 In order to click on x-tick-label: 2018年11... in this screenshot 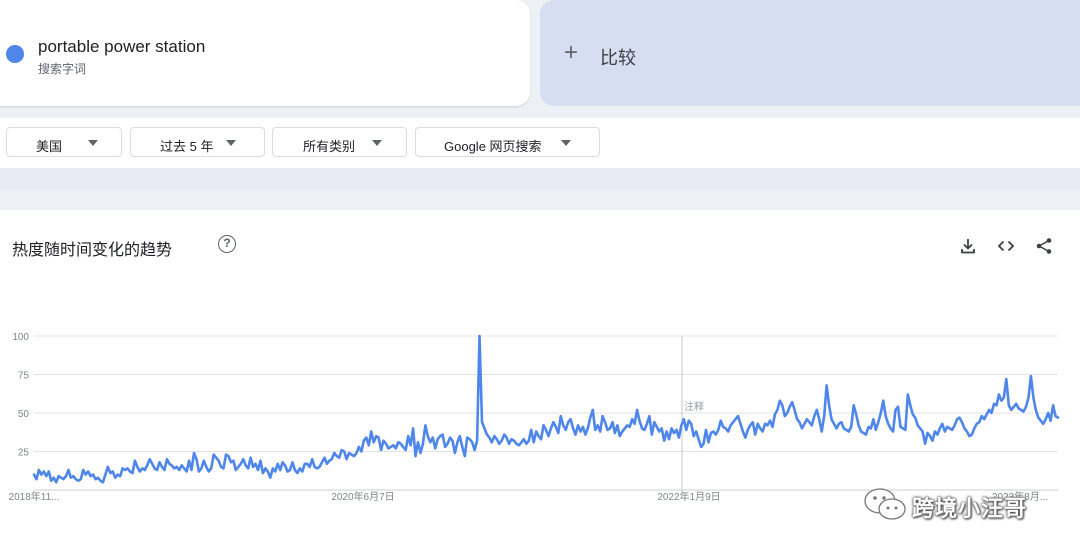, I will do `click(34, 496)`.